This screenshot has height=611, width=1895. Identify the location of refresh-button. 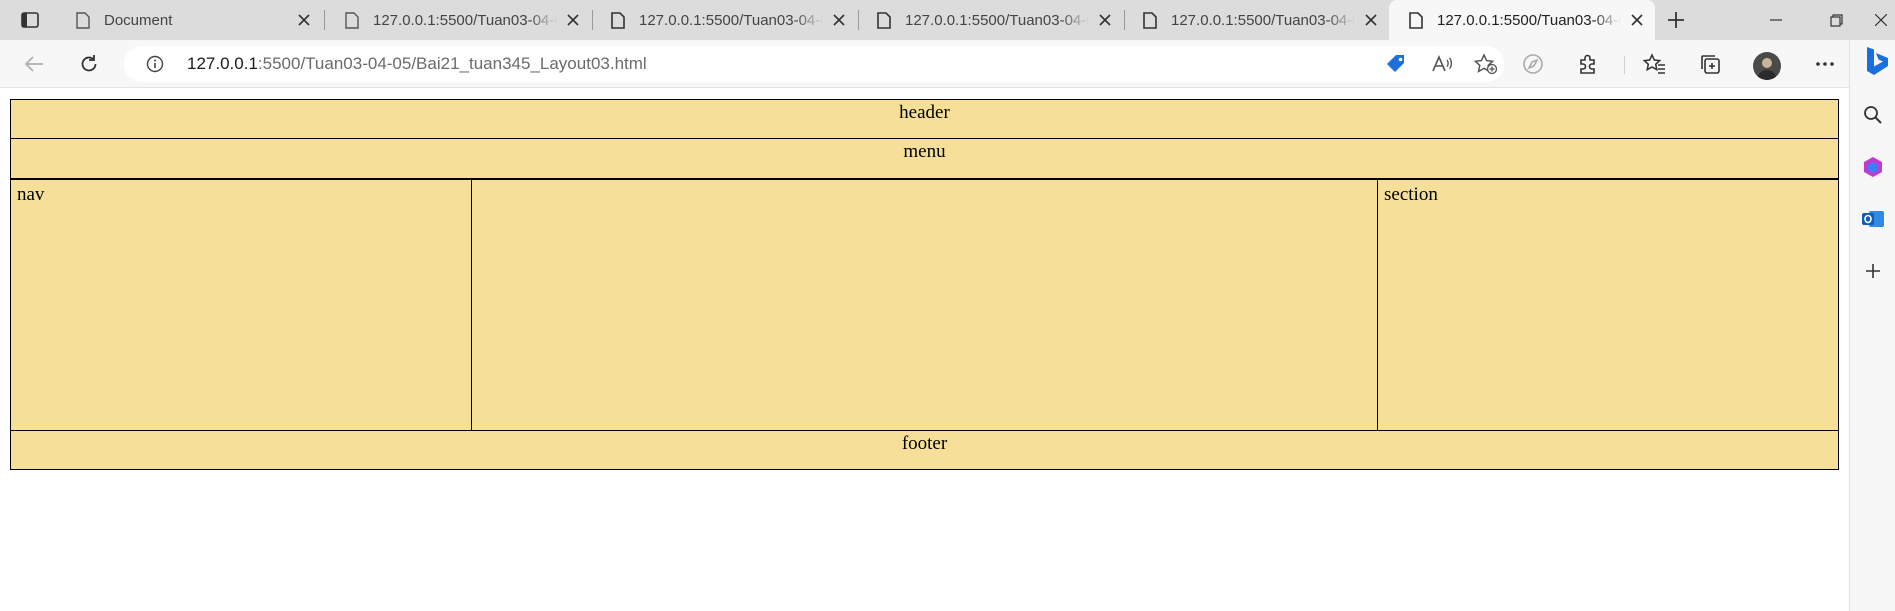
(89, 64).